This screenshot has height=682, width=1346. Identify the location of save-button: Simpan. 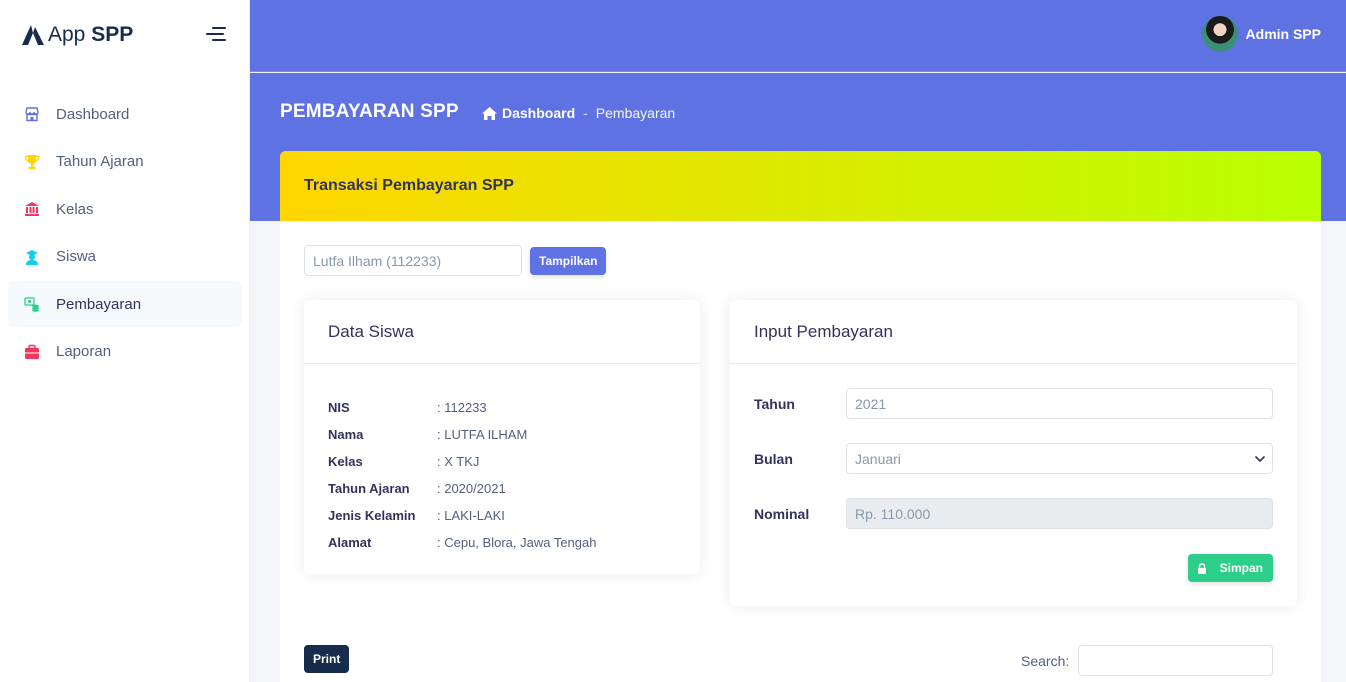
(1230, 568).